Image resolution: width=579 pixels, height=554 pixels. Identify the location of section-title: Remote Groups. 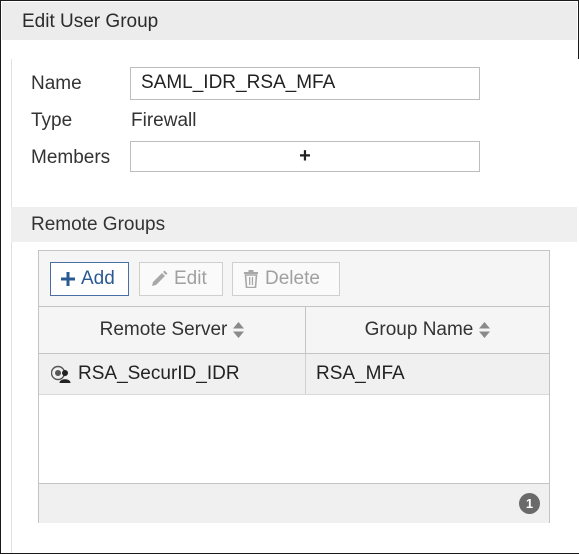
(98, 224).